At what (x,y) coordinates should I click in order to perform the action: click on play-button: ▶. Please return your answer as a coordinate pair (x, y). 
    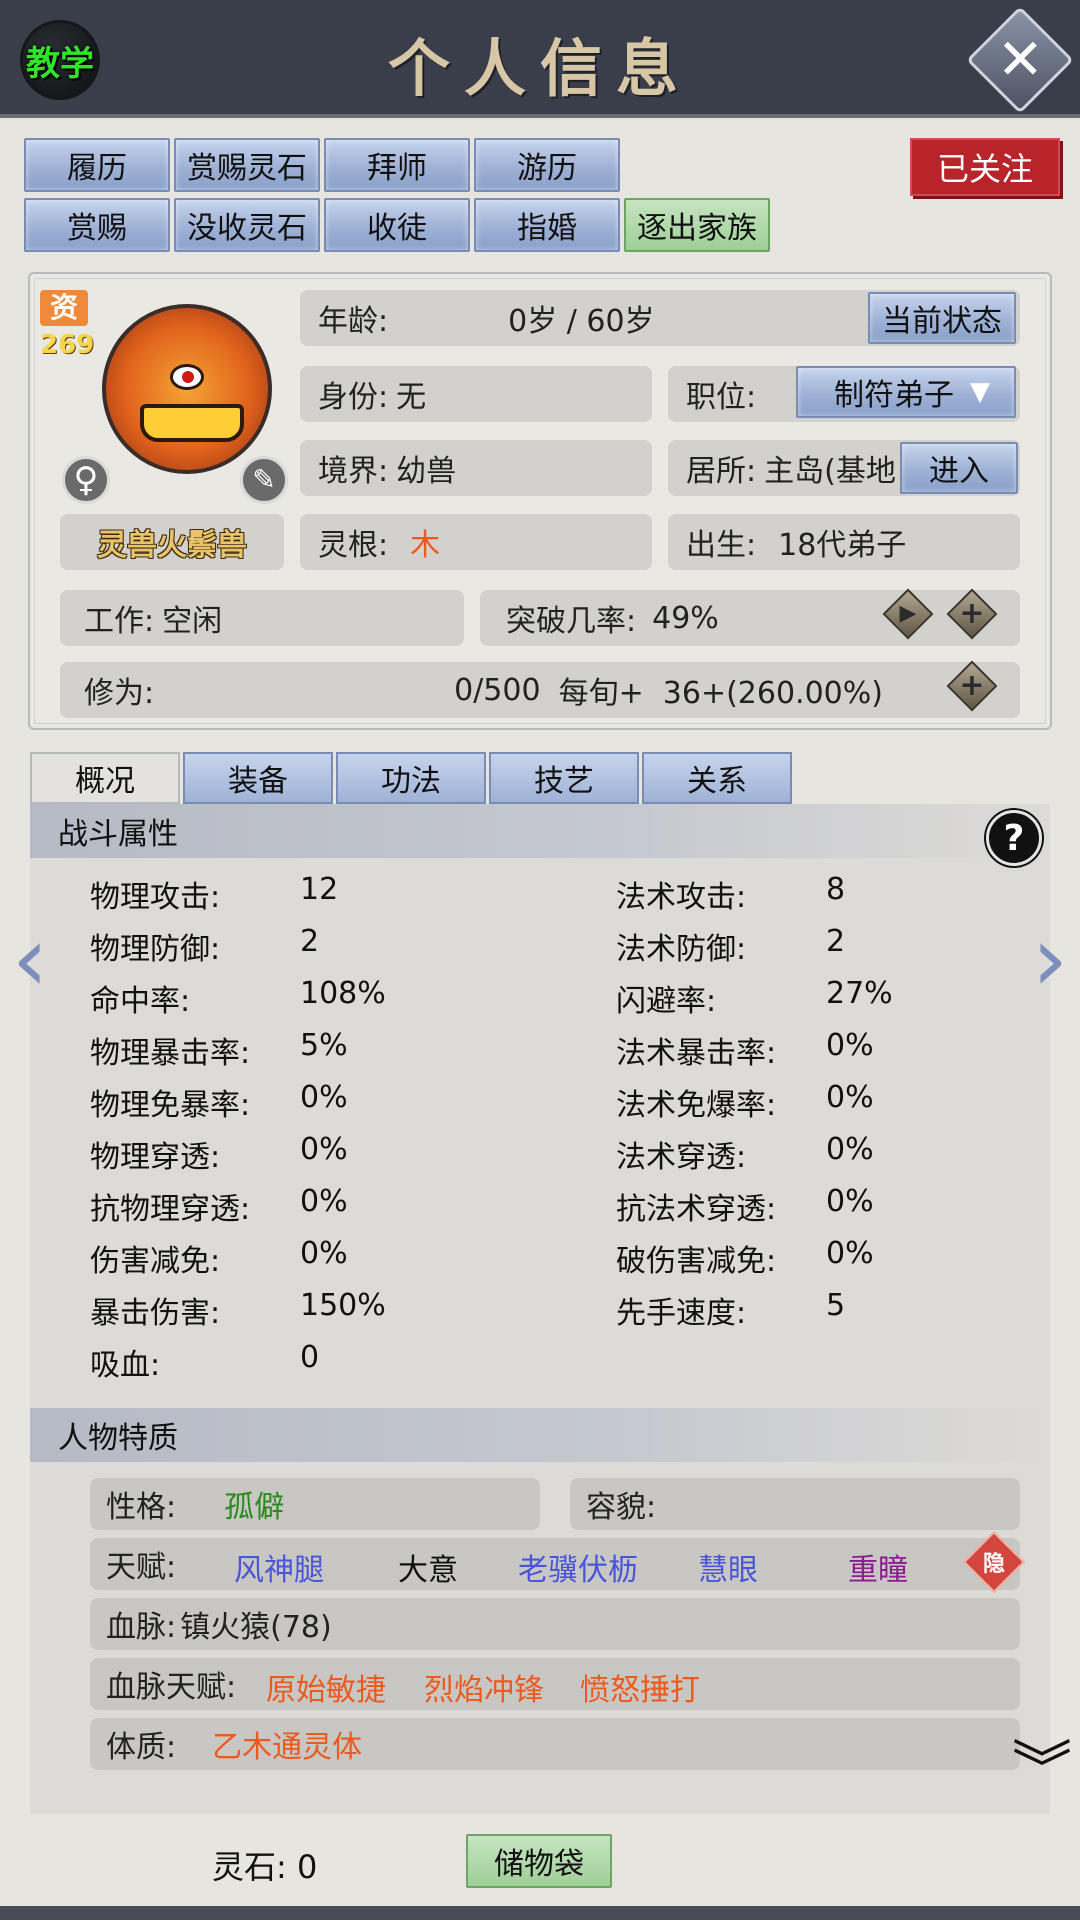
    Looking at the image, I should click on (908, 614).